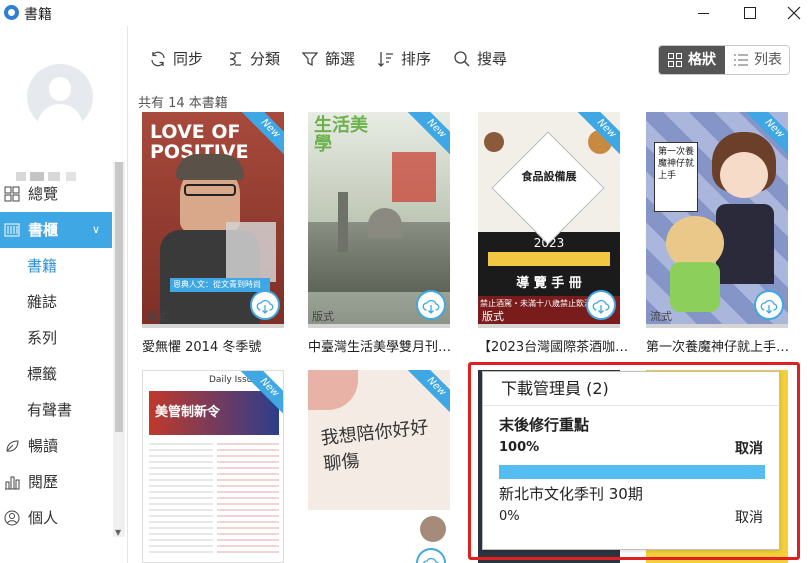 This screenshot has height=563, width=808. What do you see at coordinates (374, 446) in the screenshot?
I see `cover-text: 我想陪你好好聊傷` at bounding box center [374, 446].